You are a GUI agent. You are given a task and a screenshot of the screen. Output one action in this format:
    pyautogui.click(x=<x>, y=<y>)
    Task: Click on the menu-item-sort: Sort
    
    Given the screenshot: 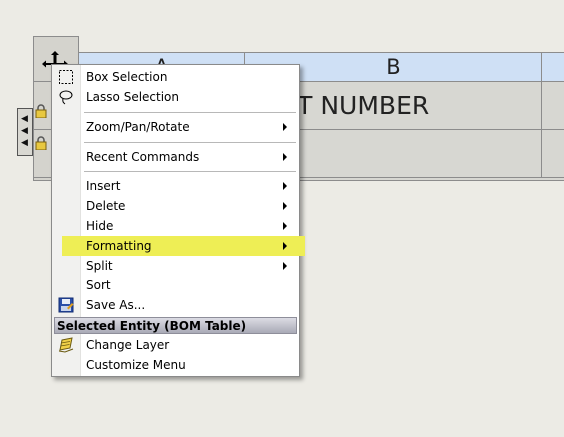 What is the action you would take?
    pyautogui.click(x=175, y=285)
    